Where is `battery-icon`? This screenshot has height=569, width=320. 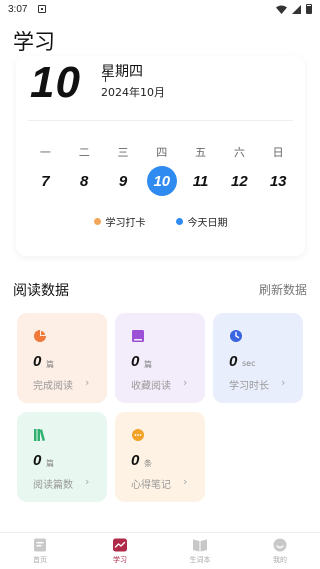 battery-icon is located at coordinates (309, 9).